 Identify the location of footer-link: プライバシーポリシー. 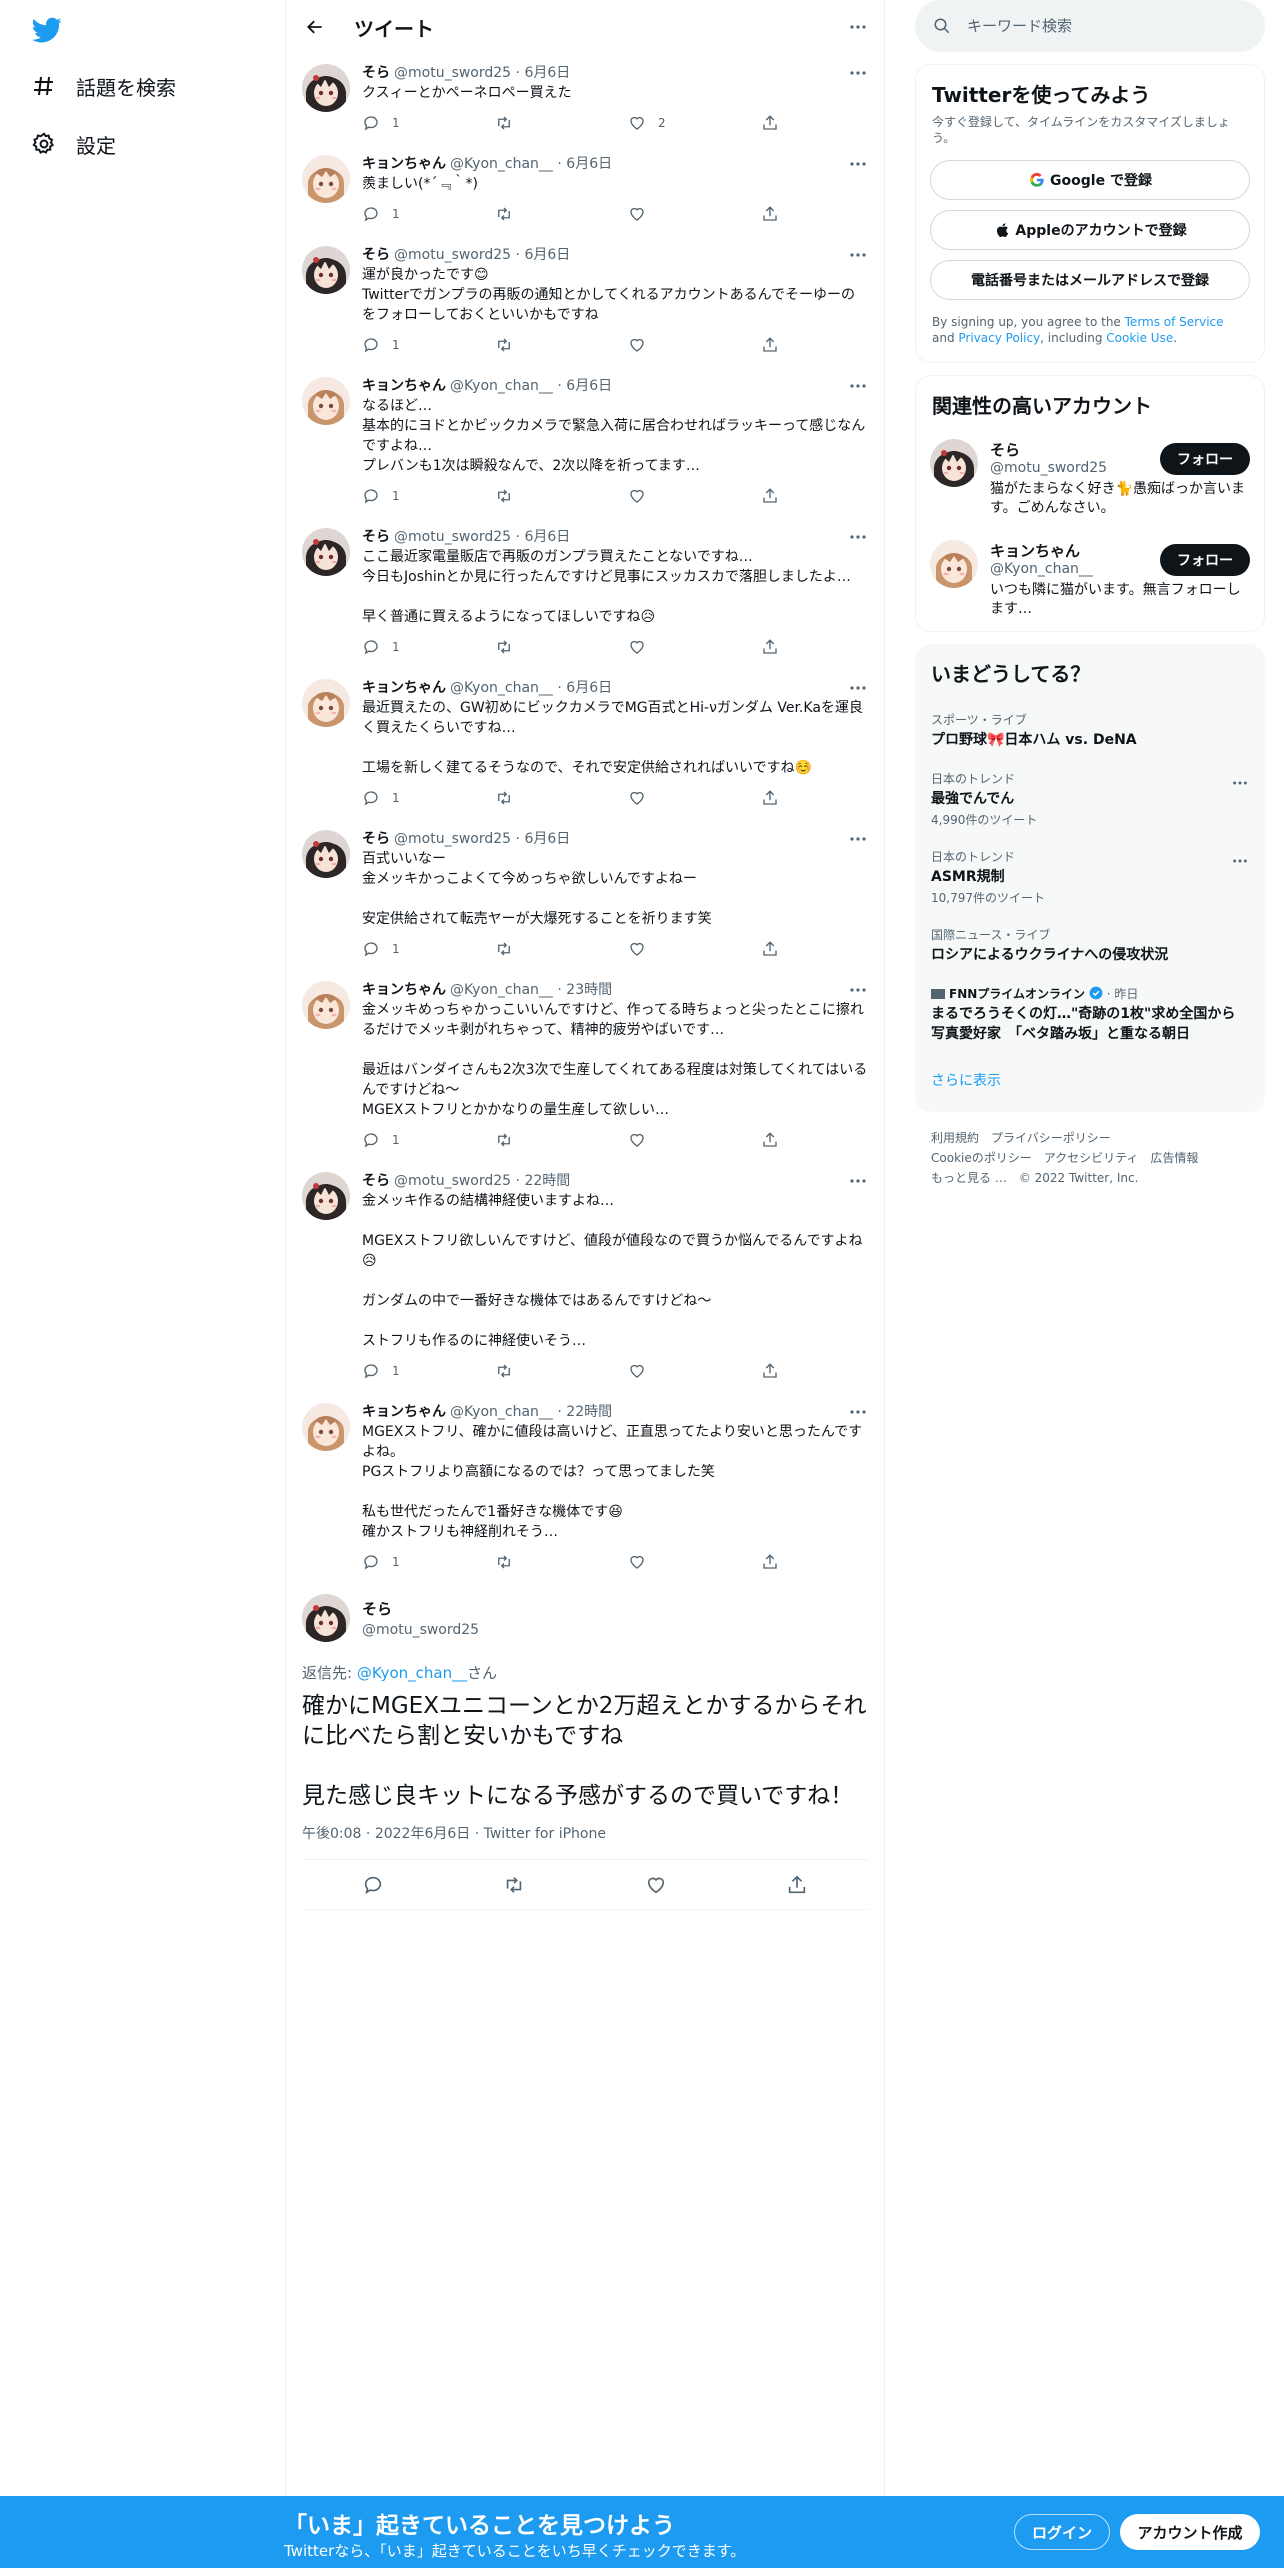
(1051, 1138).